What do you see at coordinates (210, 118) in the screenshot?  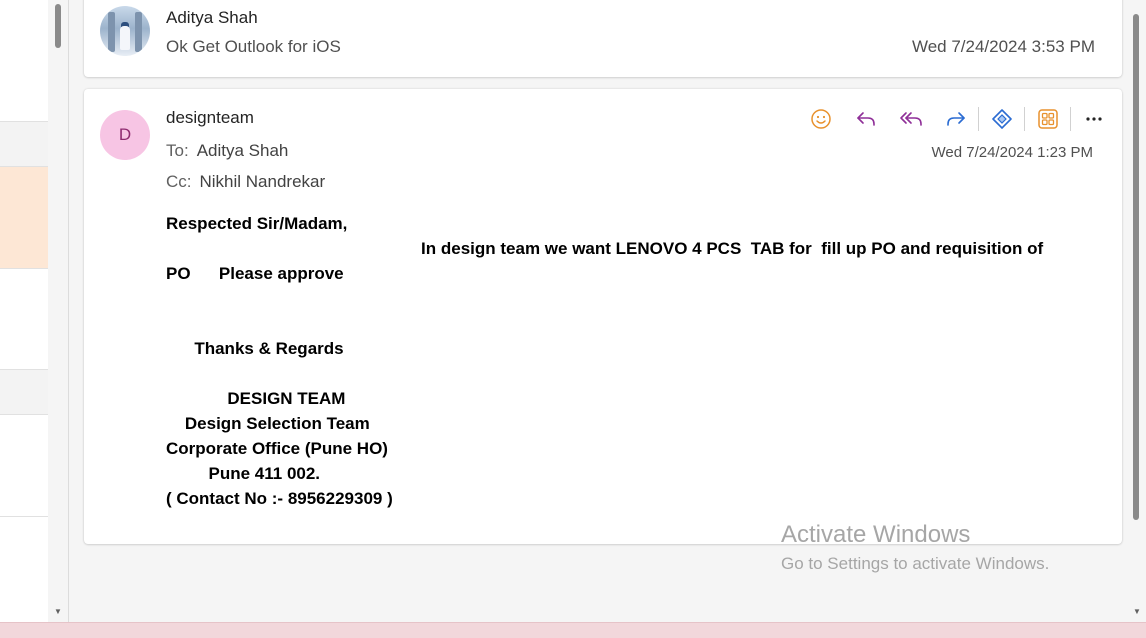 I see `sender-name: designteam` at bounding box center [210, 118].